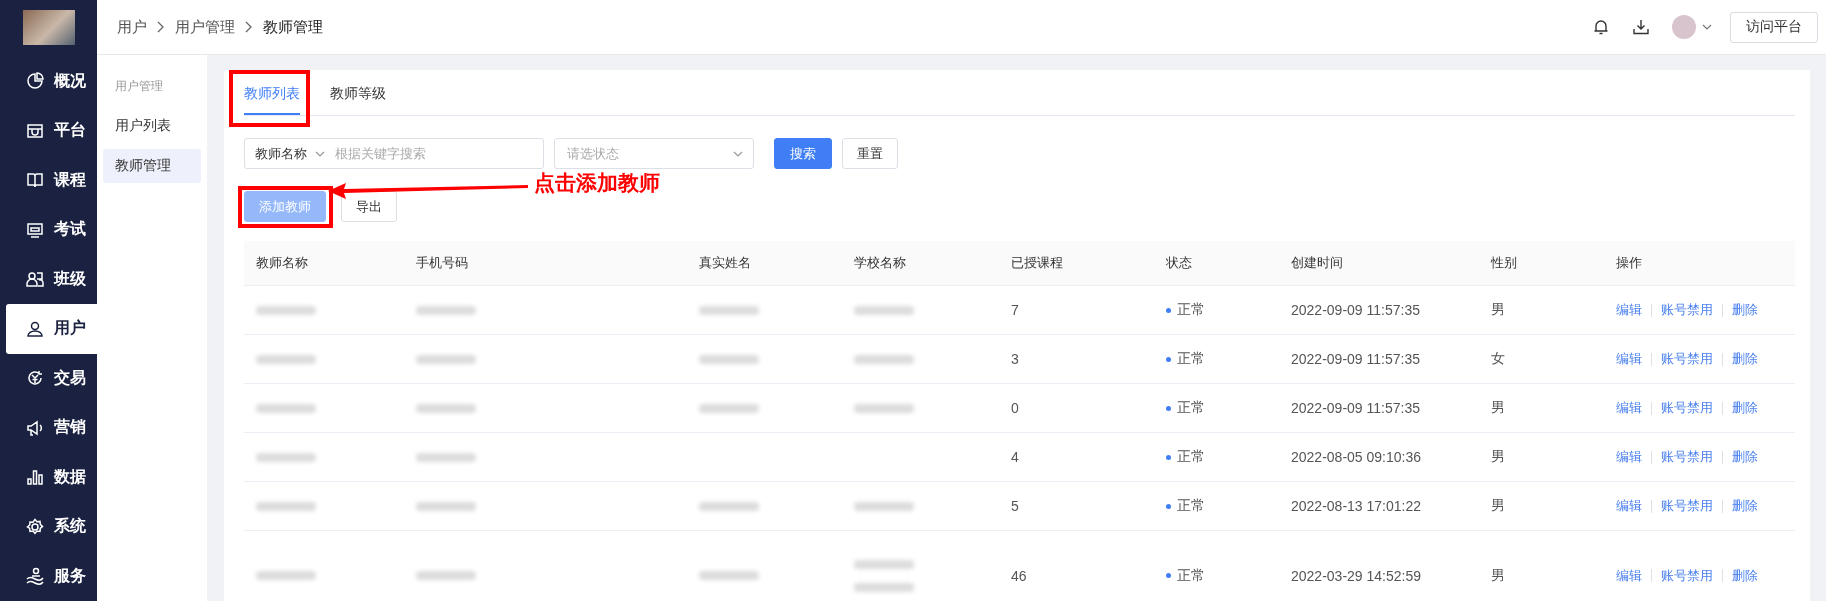 Image resolution: width=1826 pixels, height=601 pixels. I want to click on search-button: 搜索, so click(803, 153).